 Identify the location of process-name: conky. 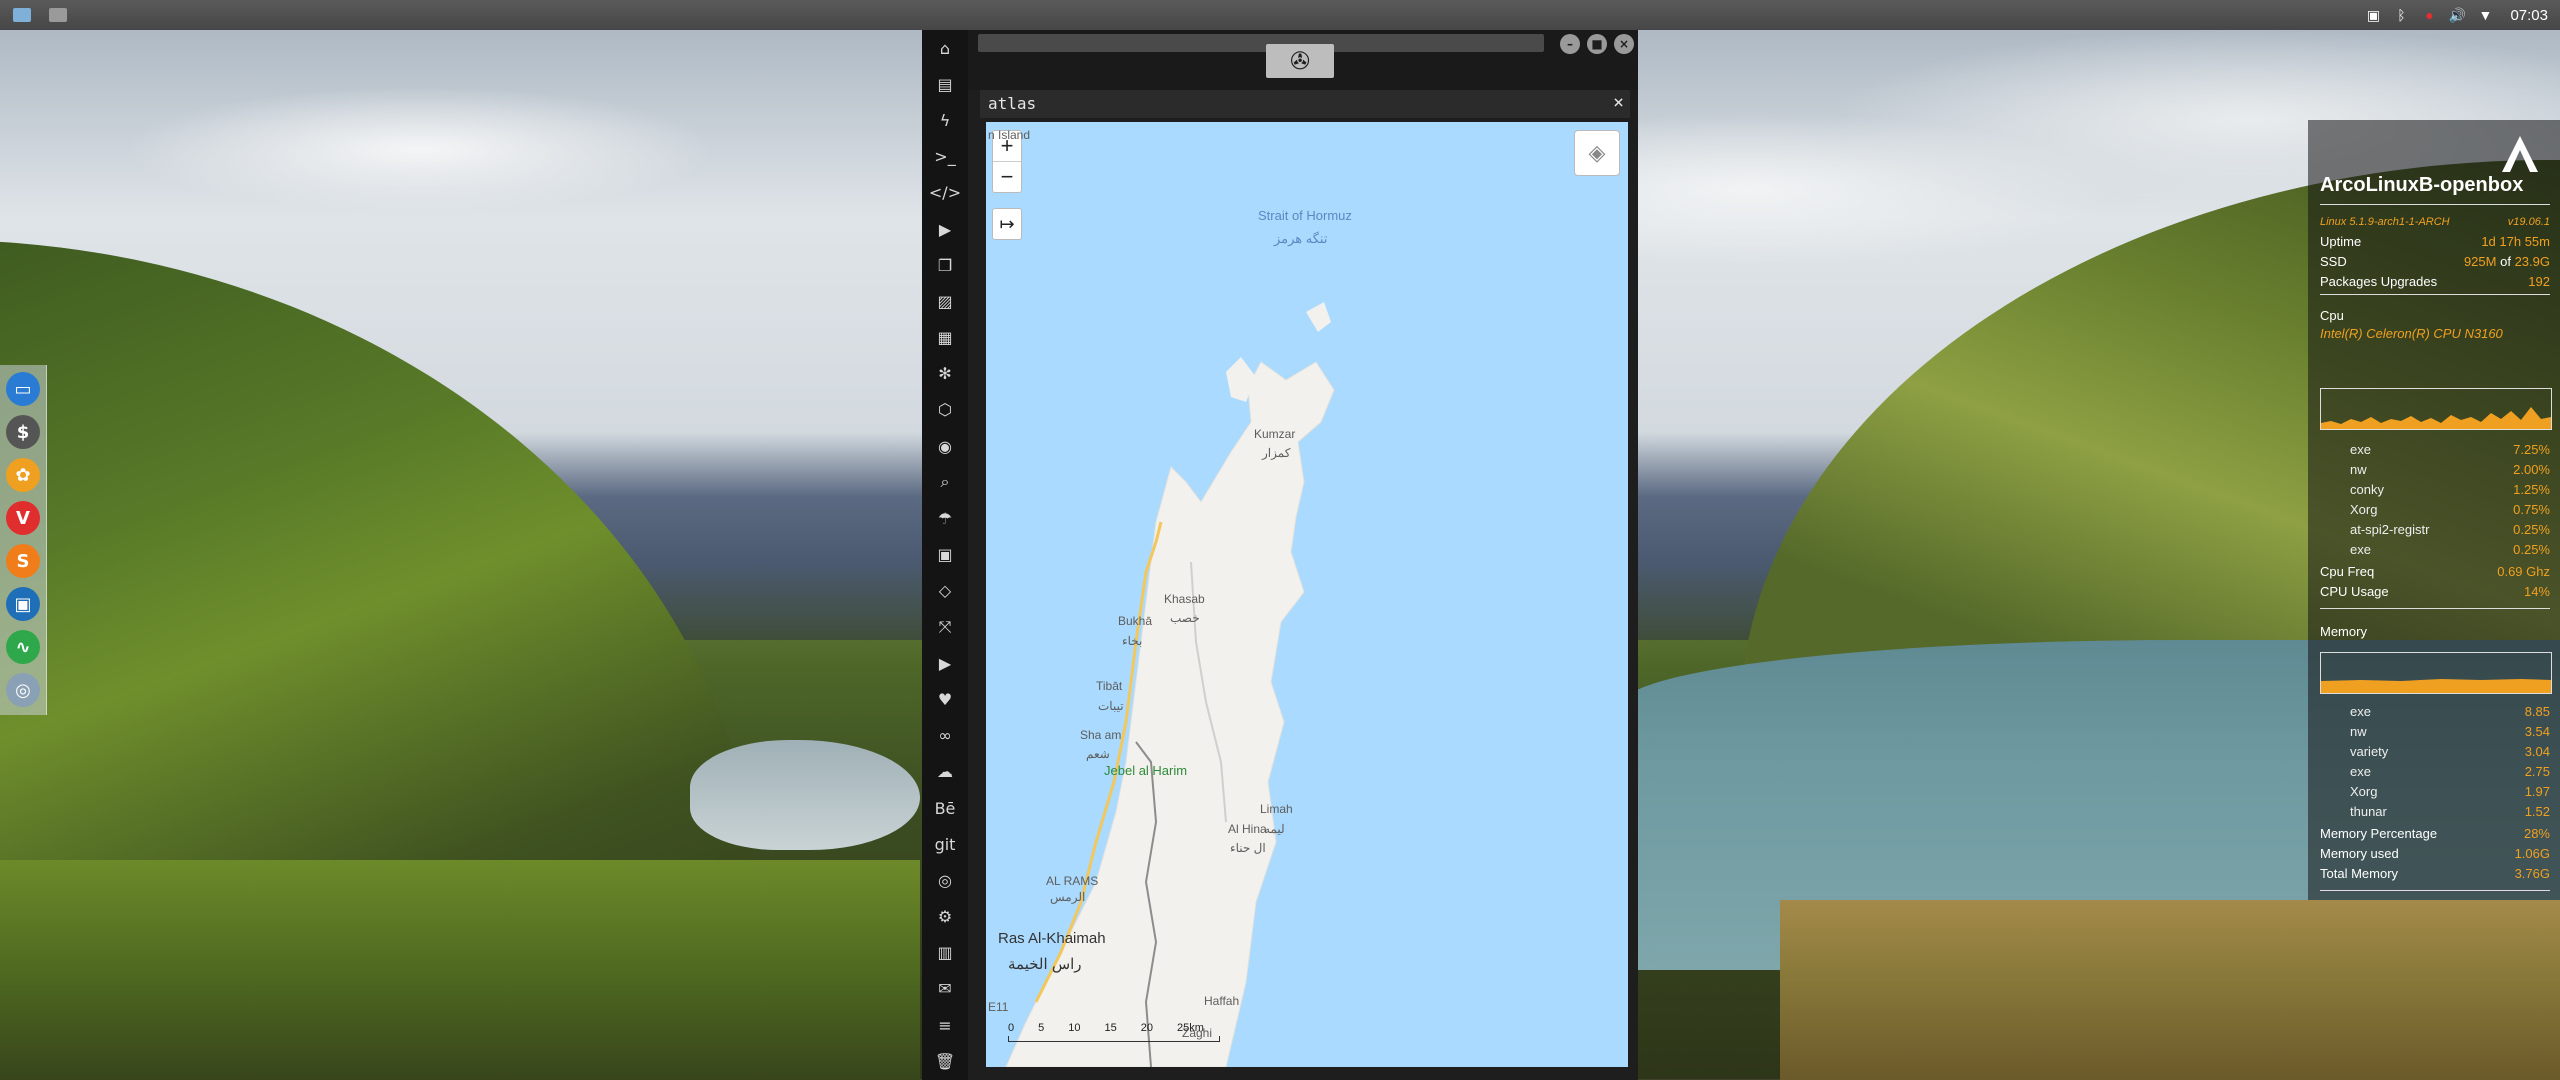
(2367, 489).